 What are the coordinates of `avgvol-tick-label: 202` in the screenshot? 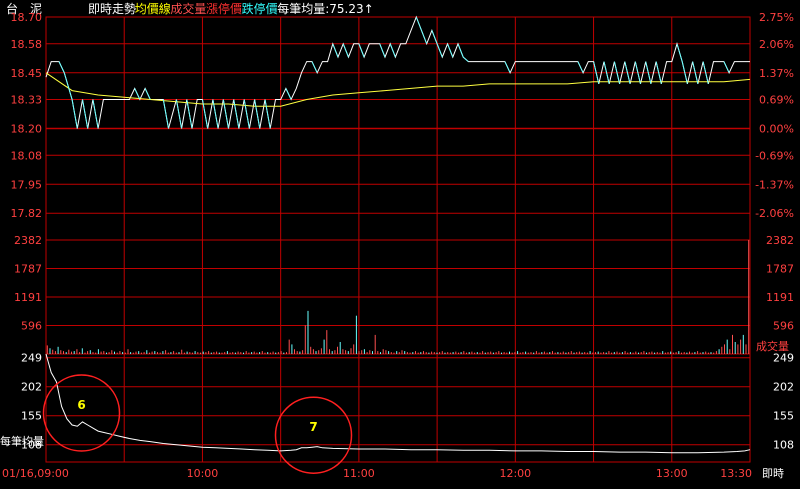 It's located at (31, 387).